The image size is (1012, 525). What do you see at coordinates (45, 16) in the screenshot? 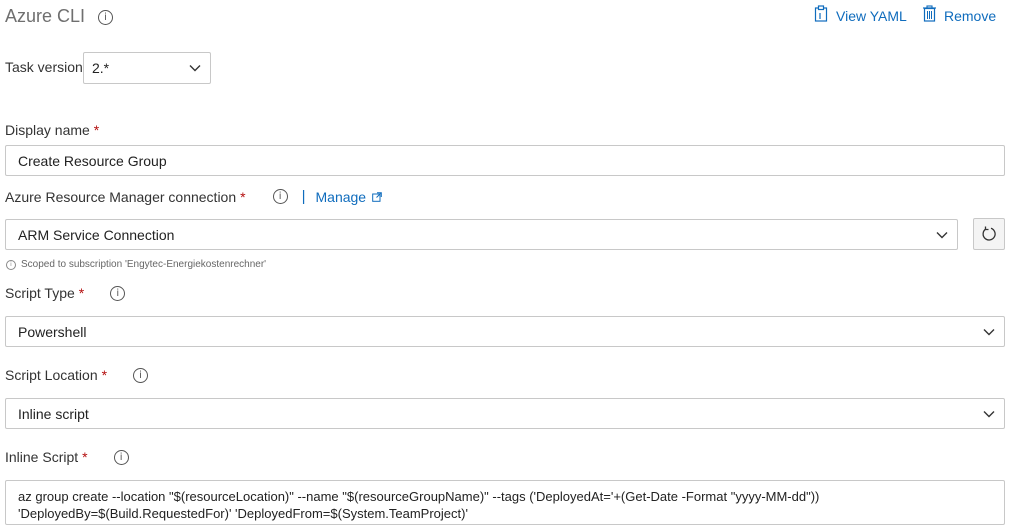
I see `task-title-text: Azure CLI` at bounding box center [45, 16].